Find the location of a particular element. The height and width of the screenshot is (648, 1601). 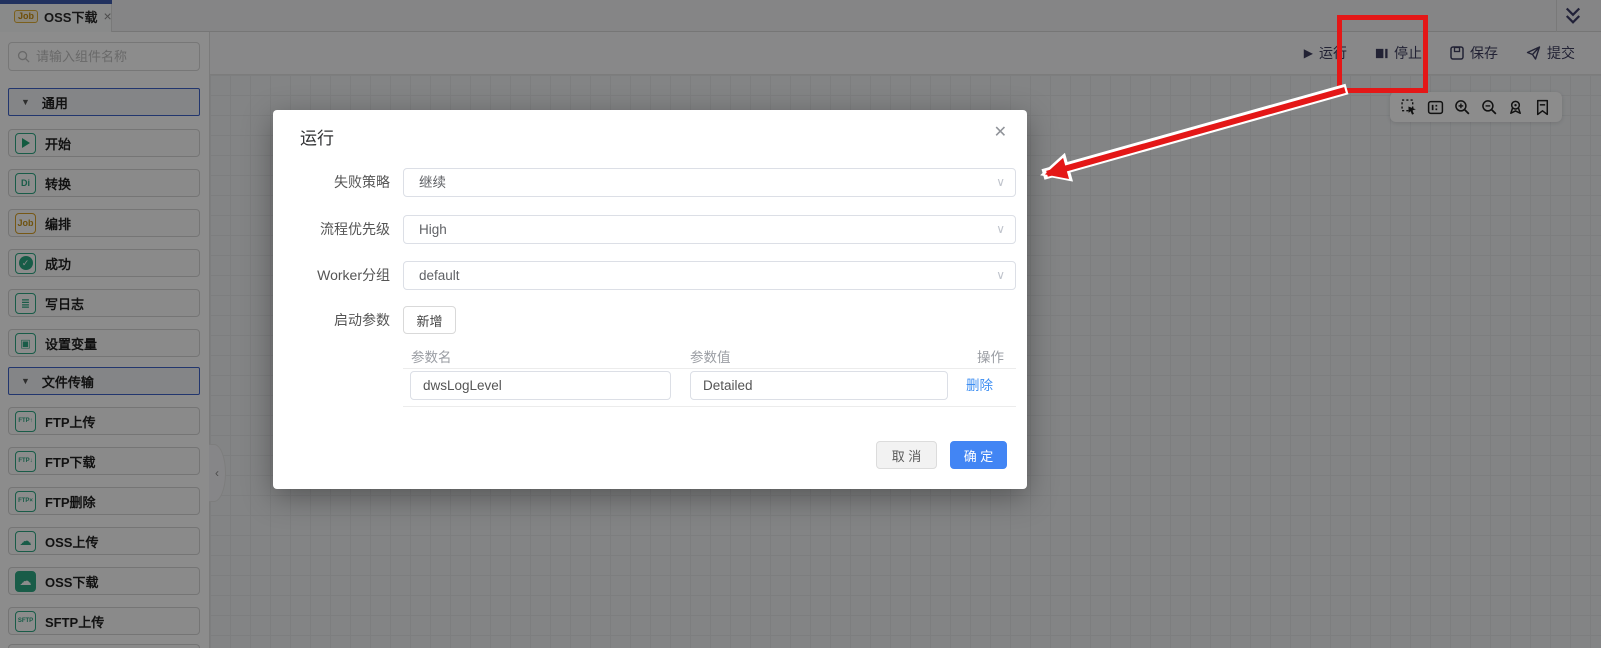

table-row-divider is located at coordinates (709, 406).